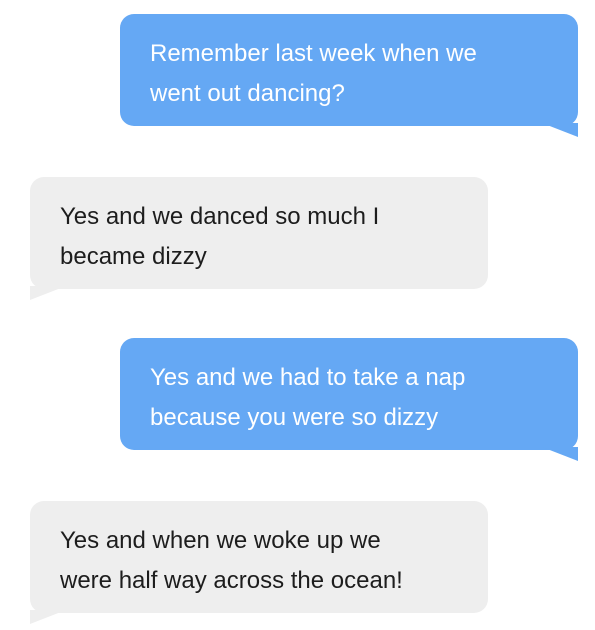 The image size is (595, 630). What do you see at coordinates (220, 236) in the screenshot?
I see `message-text: Yes and we danced so much I became dizzy` at bounding box center [220, 236].